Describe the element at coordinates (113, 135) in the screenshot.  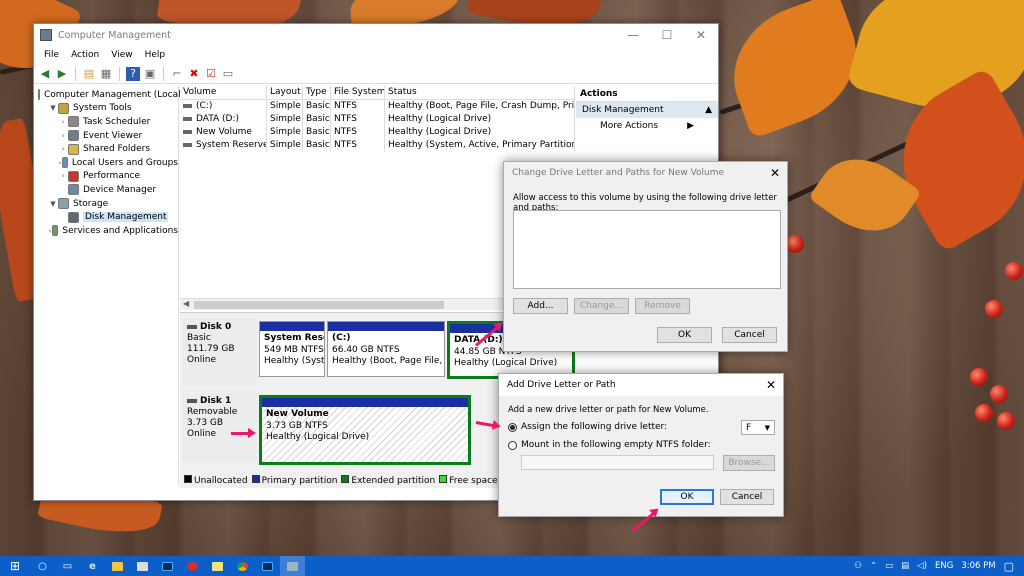
I see `tree-item-label: Event Viewer` at that location.